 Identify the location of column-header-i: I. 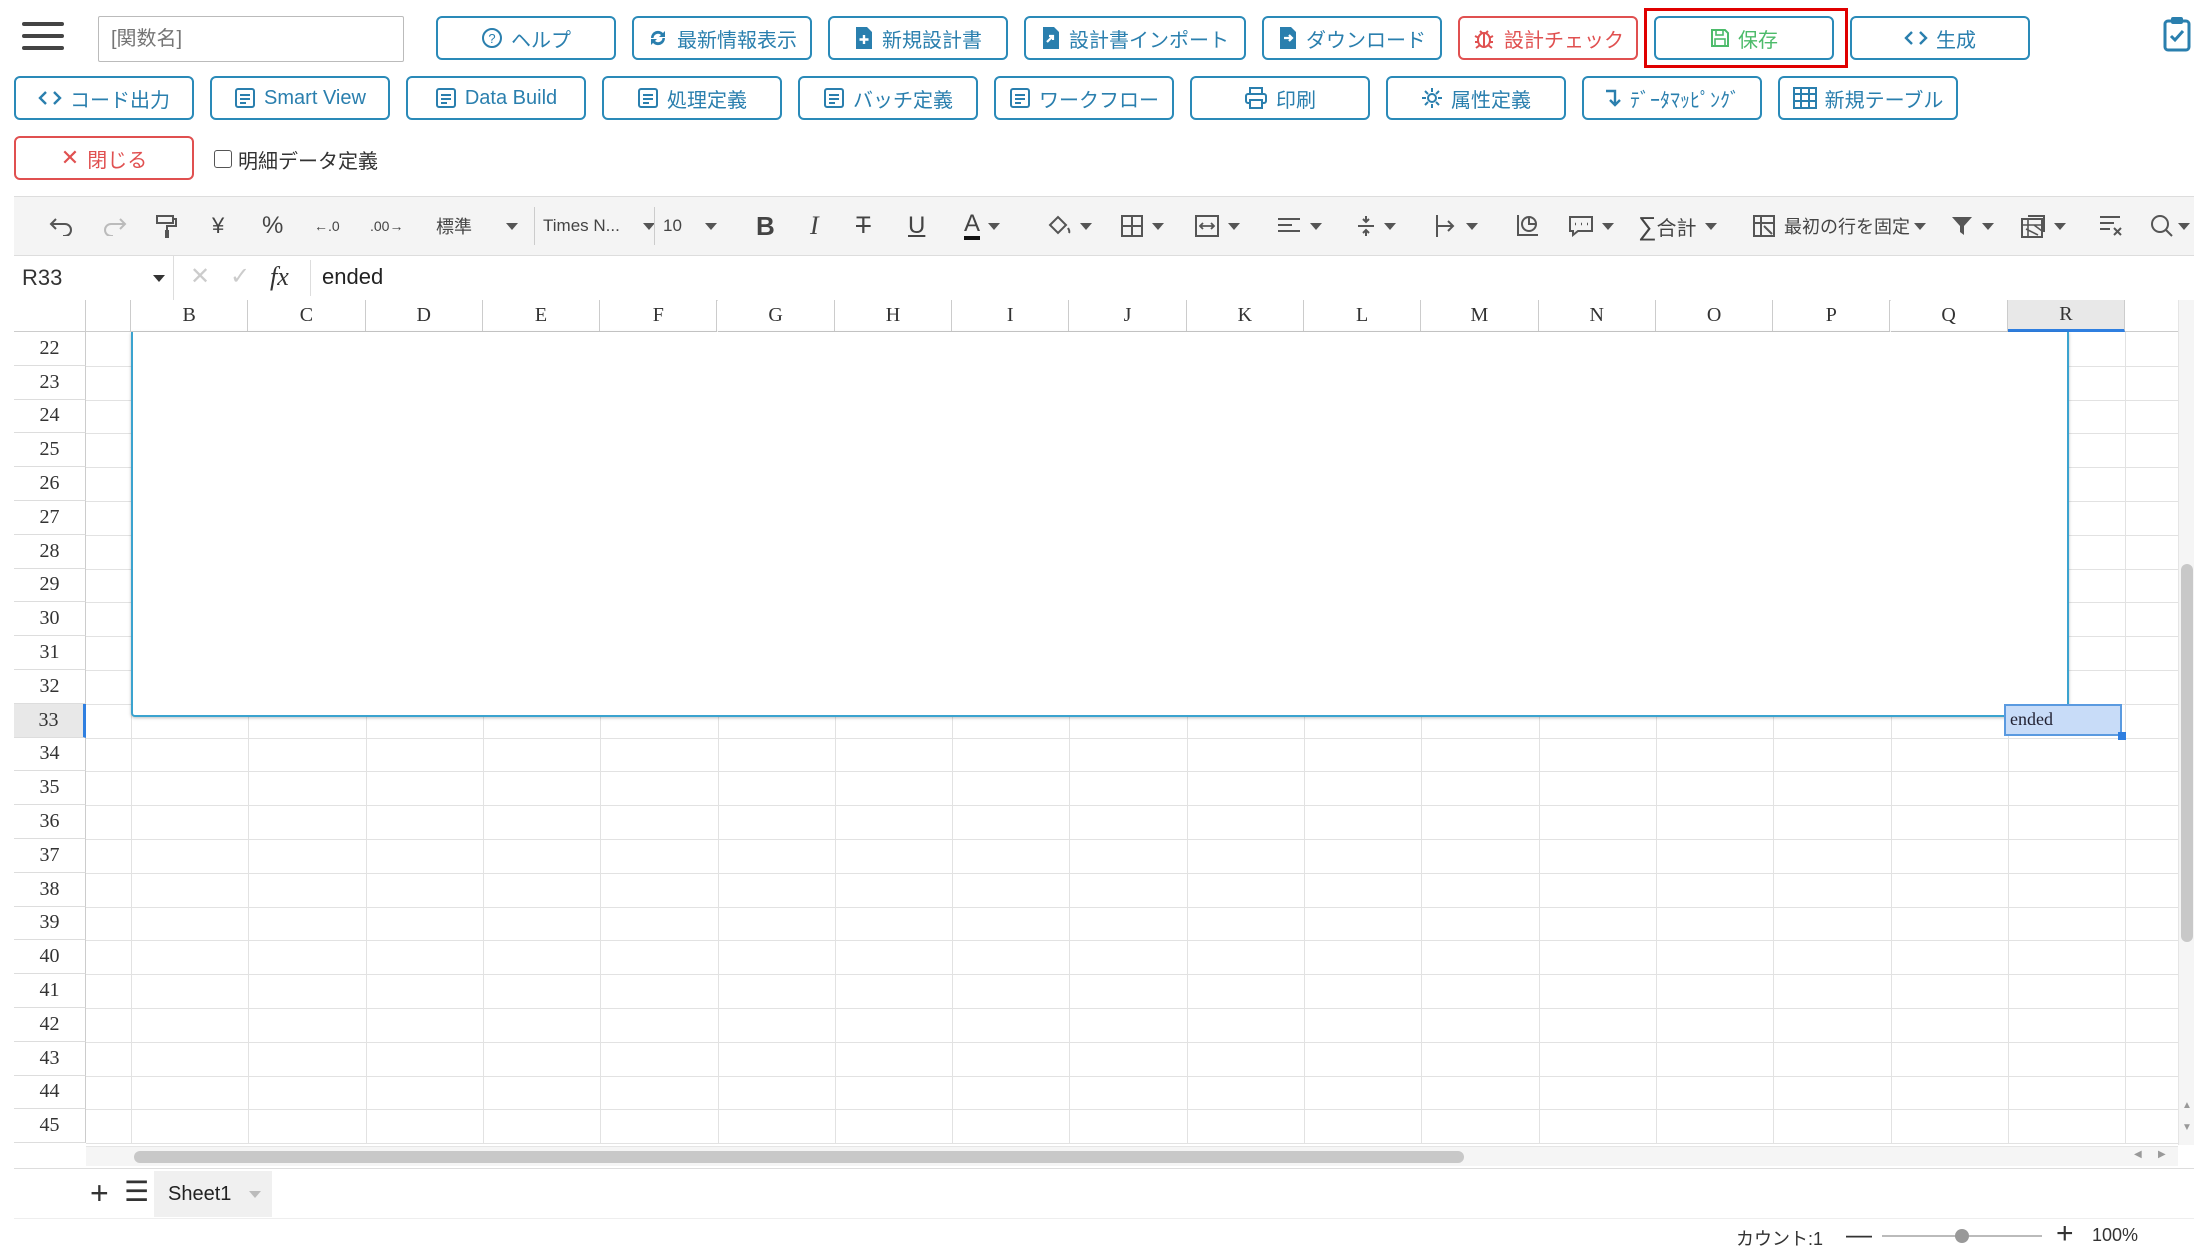
(1011, 316).